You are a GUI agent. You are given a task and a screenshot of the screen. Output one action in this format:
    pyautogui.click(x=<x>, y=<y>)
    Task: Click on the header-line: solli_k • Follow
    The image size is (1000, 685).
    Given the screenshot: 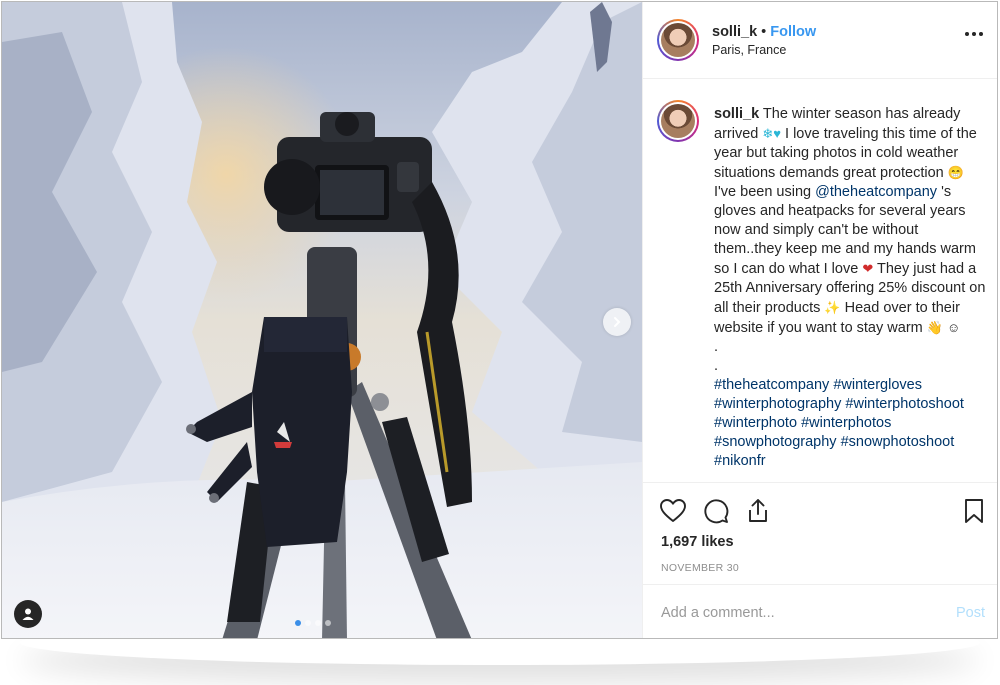 What is the action you would take?
    pyautogui.click(x=764, y=32)
    